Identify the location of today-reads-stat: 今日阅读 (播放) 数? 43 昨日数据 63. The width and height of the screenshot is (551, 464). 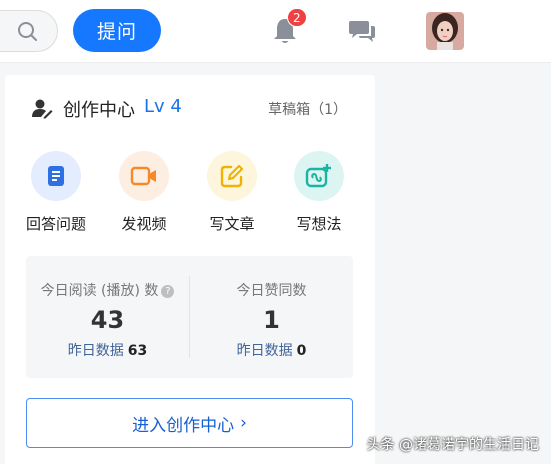
(107, 308).